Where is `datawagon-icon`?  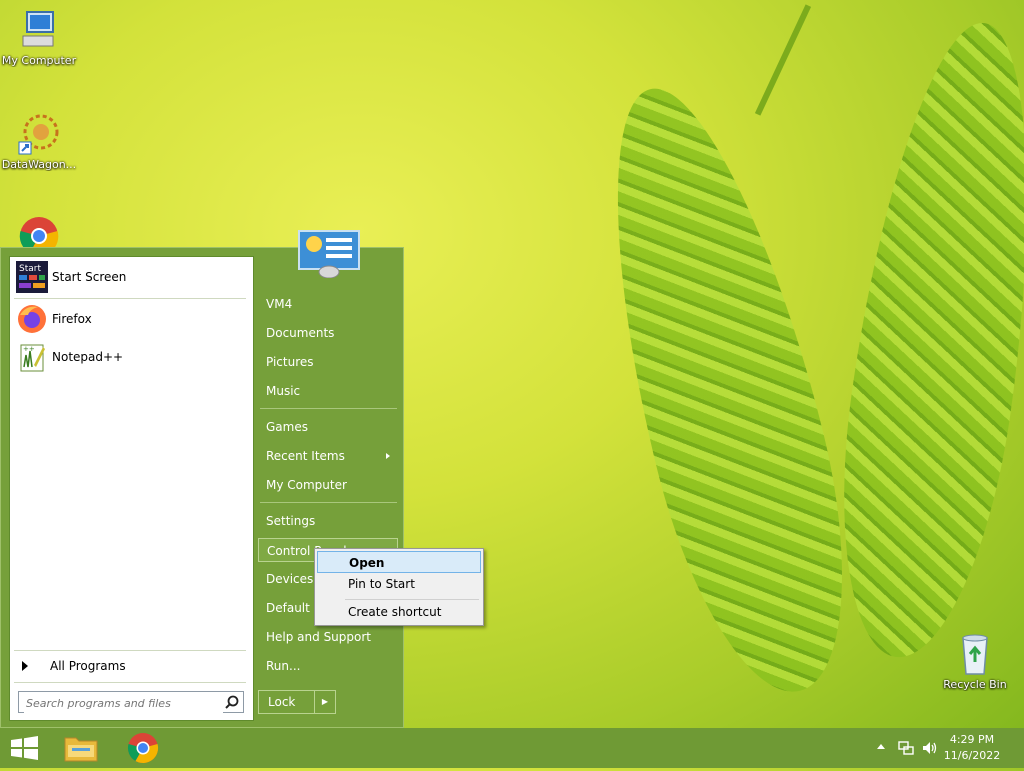
datawagon-icon is located at coordinates (39, 134).